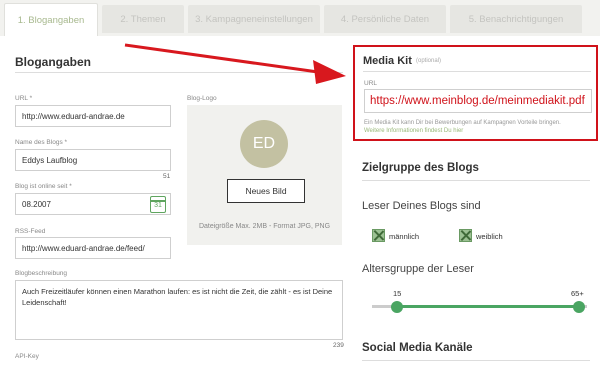  I want to click on annotation-arrow-icon, so click(235, 63).